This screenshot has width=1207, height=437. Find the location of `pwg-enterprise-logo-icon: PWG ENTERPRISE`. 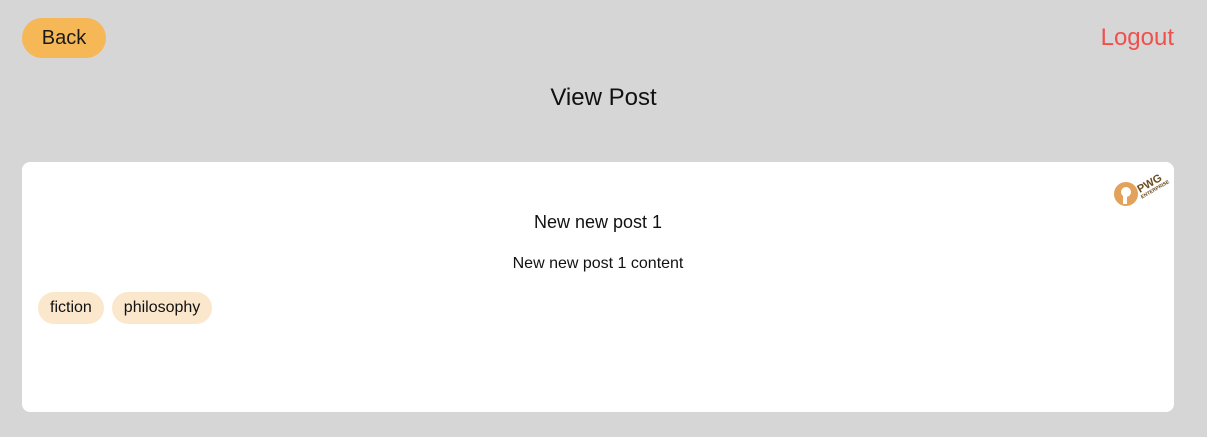

pwg-enterprise-logo-icon: PWG ENTERPRISE is located at coordinates (1142, 189).